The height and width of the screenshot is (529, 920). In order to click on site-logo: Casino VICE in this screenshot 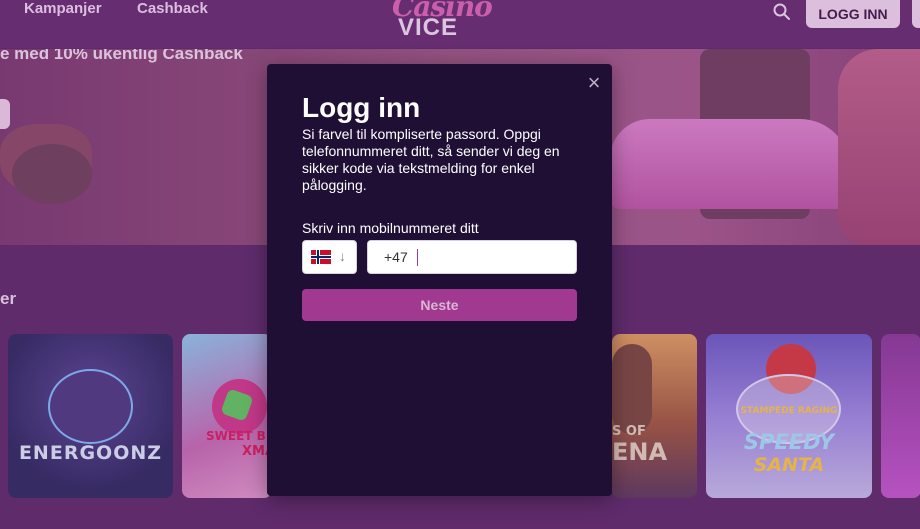, I will do `click(442, 20)`.